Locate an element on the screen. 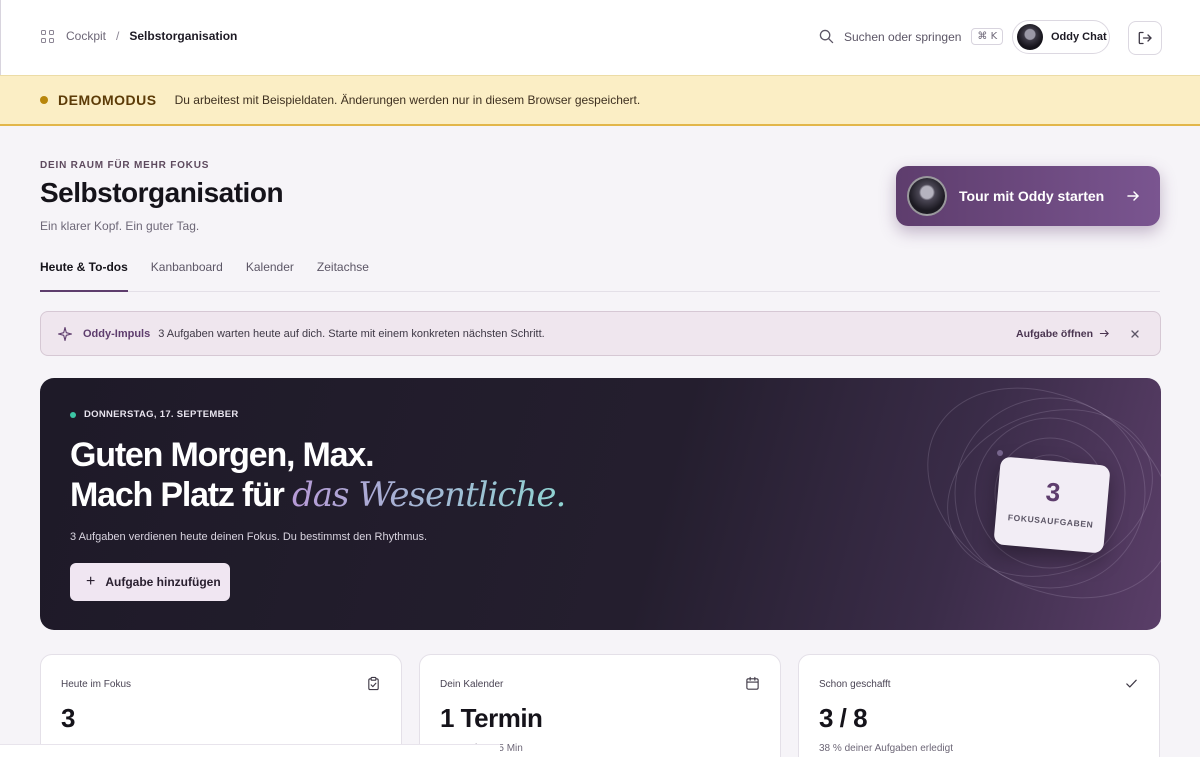 Image resolution: width=1200 pixels, height=757 pixels. oddy-chat-button: Oddy Chat is located at coordinates (1061, 37).